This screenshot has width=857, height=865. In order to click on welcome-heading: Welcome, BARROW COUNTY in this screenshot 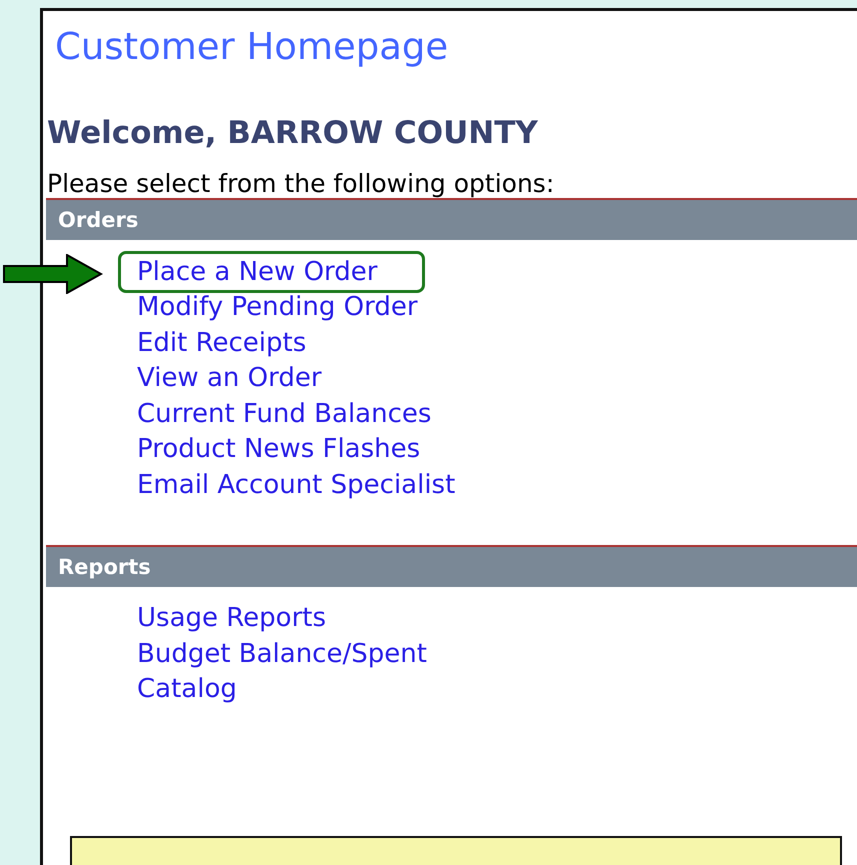, I will do `click(293, 133)`.